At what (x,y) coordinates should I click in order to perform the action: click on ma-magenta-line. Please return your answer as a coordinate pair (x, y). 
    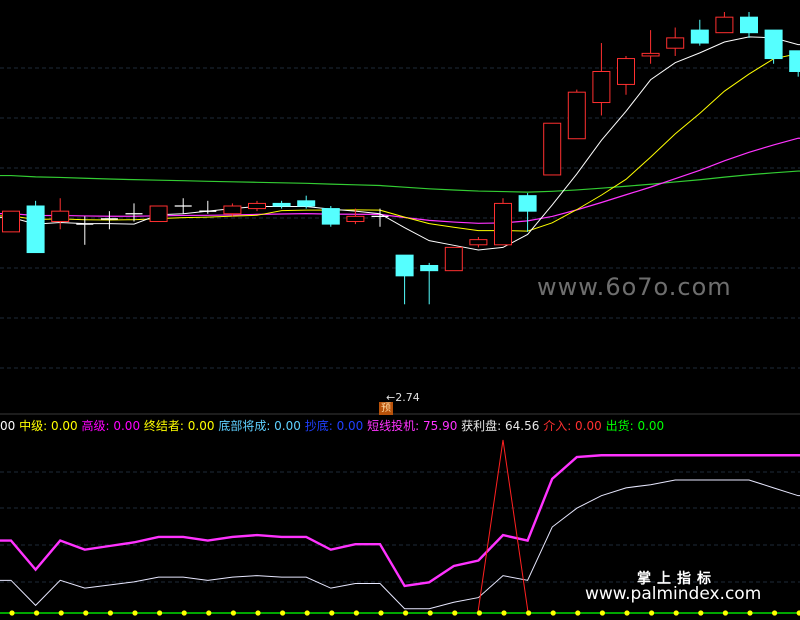
    Looking at the image, I should click on (400, 180).